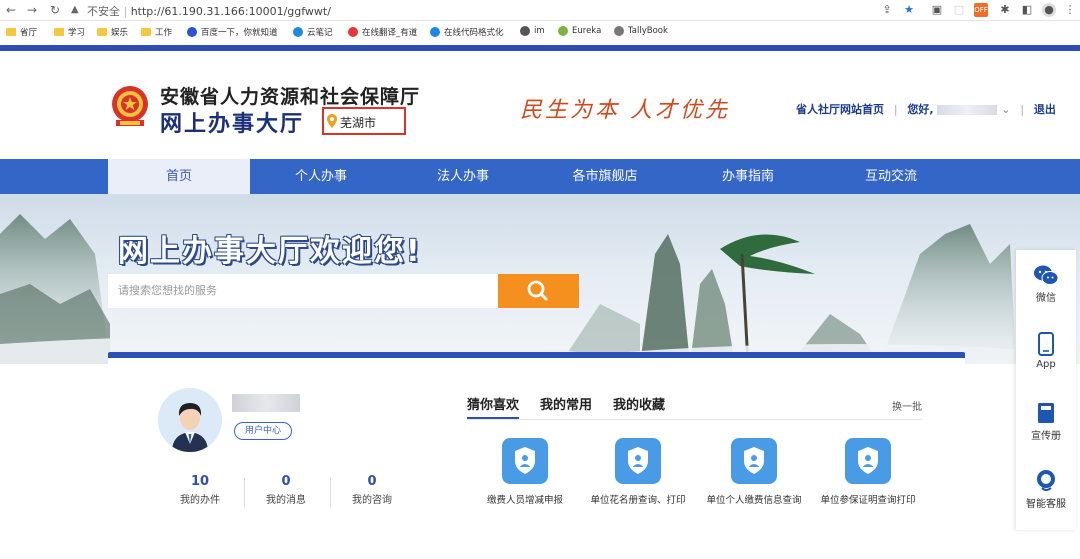 This screenshot has width=1080, height=559. Describe the element at coordinates (156, 32) in the screenshot. I see `bookmark-item: 工作` at that location.